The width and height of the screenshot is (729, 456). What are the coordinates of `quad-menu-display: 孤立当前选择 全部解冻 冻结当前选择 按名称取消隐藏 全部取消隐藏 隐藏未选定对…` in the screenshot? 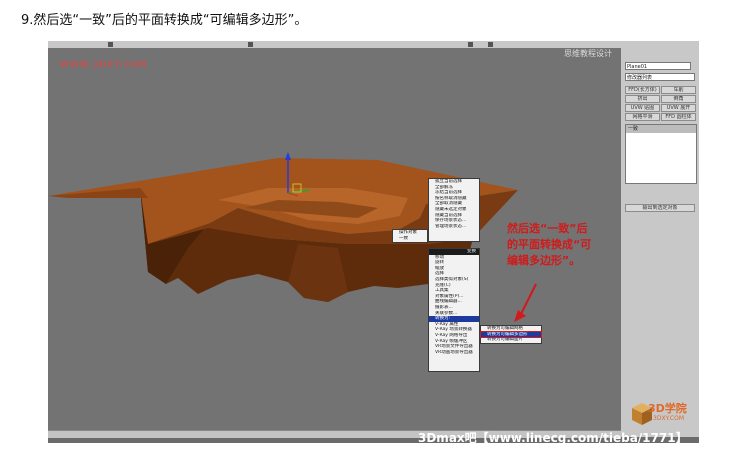 It's located at (454, 210).